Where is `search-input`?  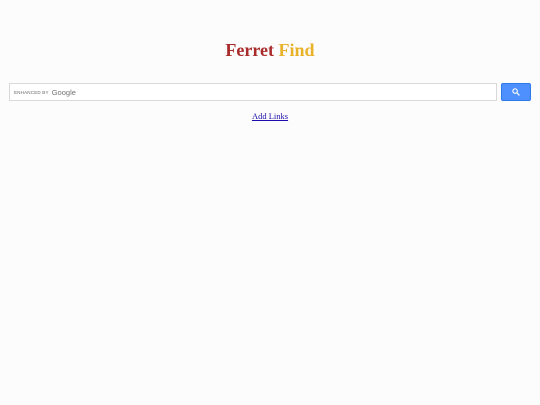
search-input is located at coordinates (283, 92).